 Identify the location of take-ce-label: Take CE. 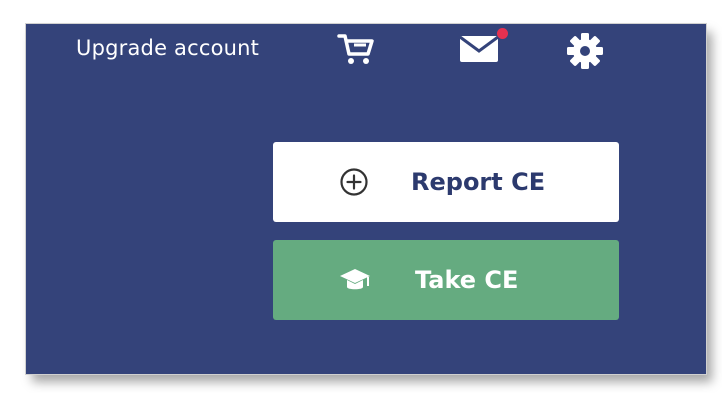
(467, 280).